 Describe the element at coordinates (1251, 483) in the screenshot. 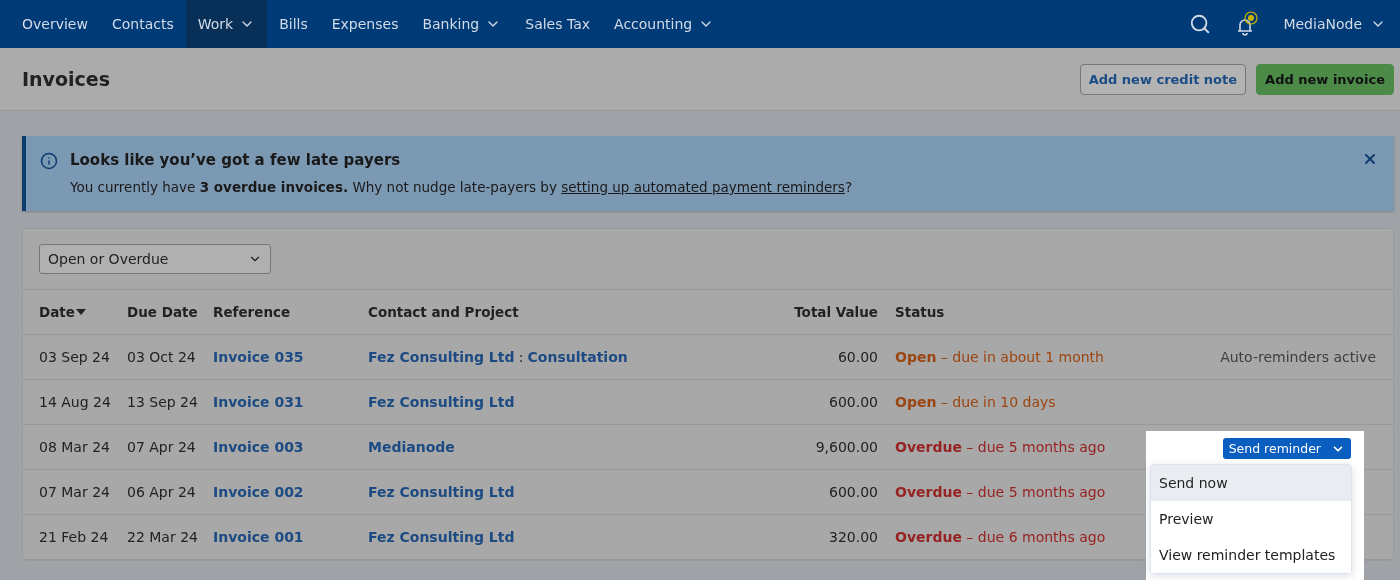

I see `menu-item: Send now` at that location.